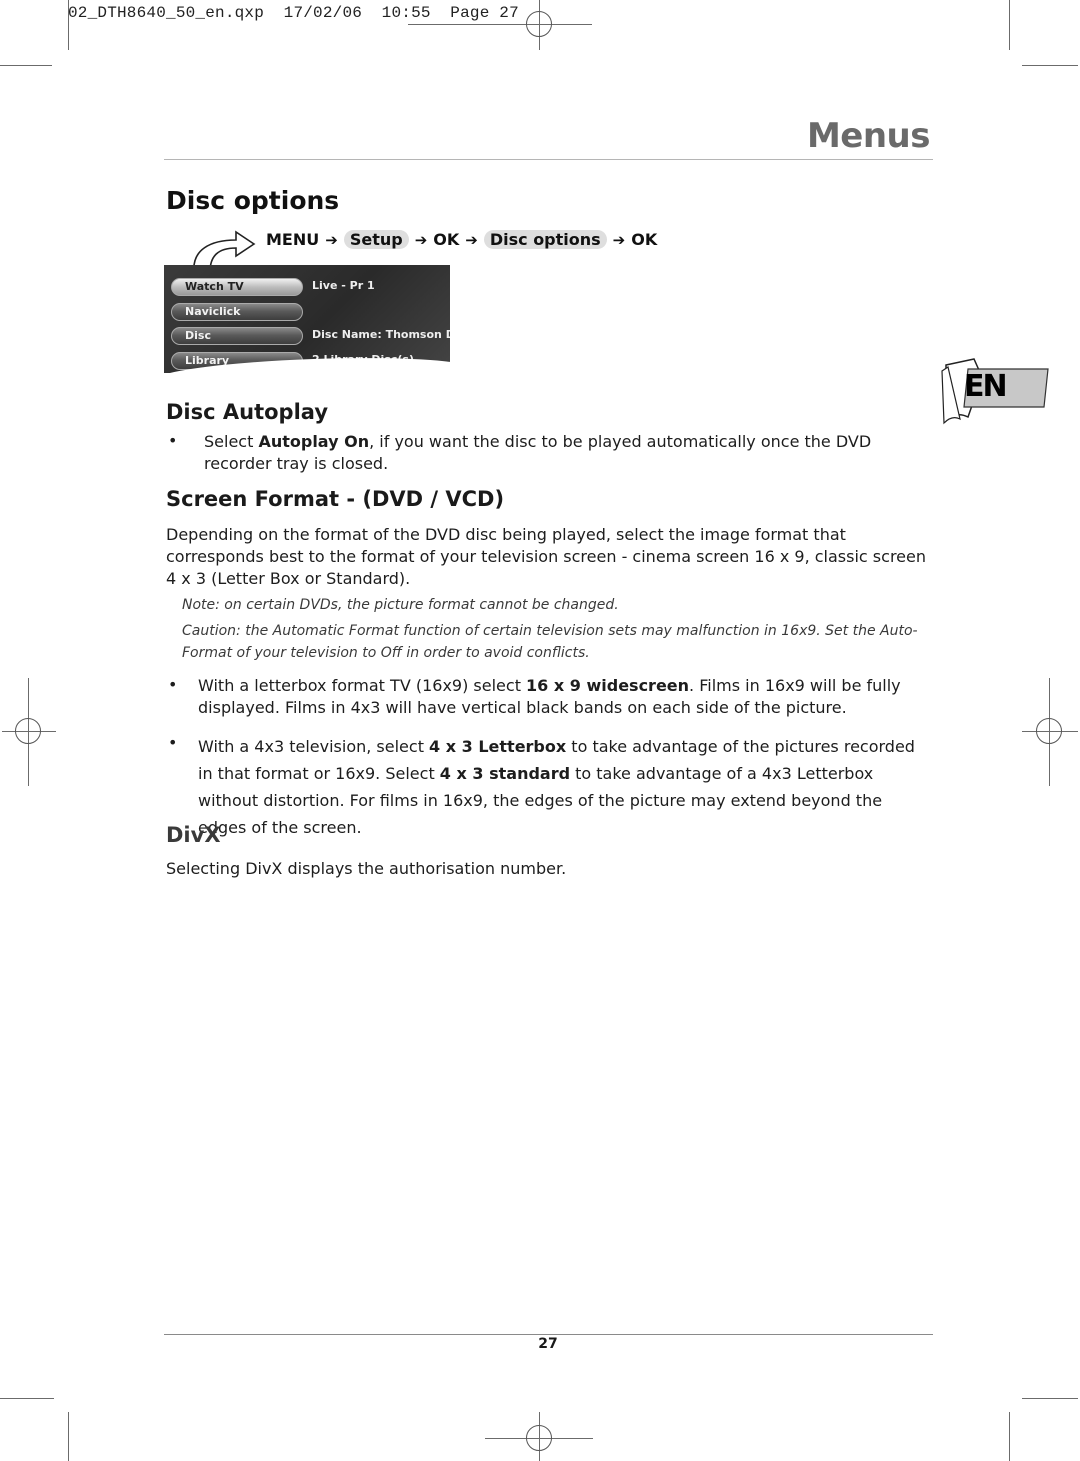  I want to click on path-step-ok: OK, so click(446, 239).